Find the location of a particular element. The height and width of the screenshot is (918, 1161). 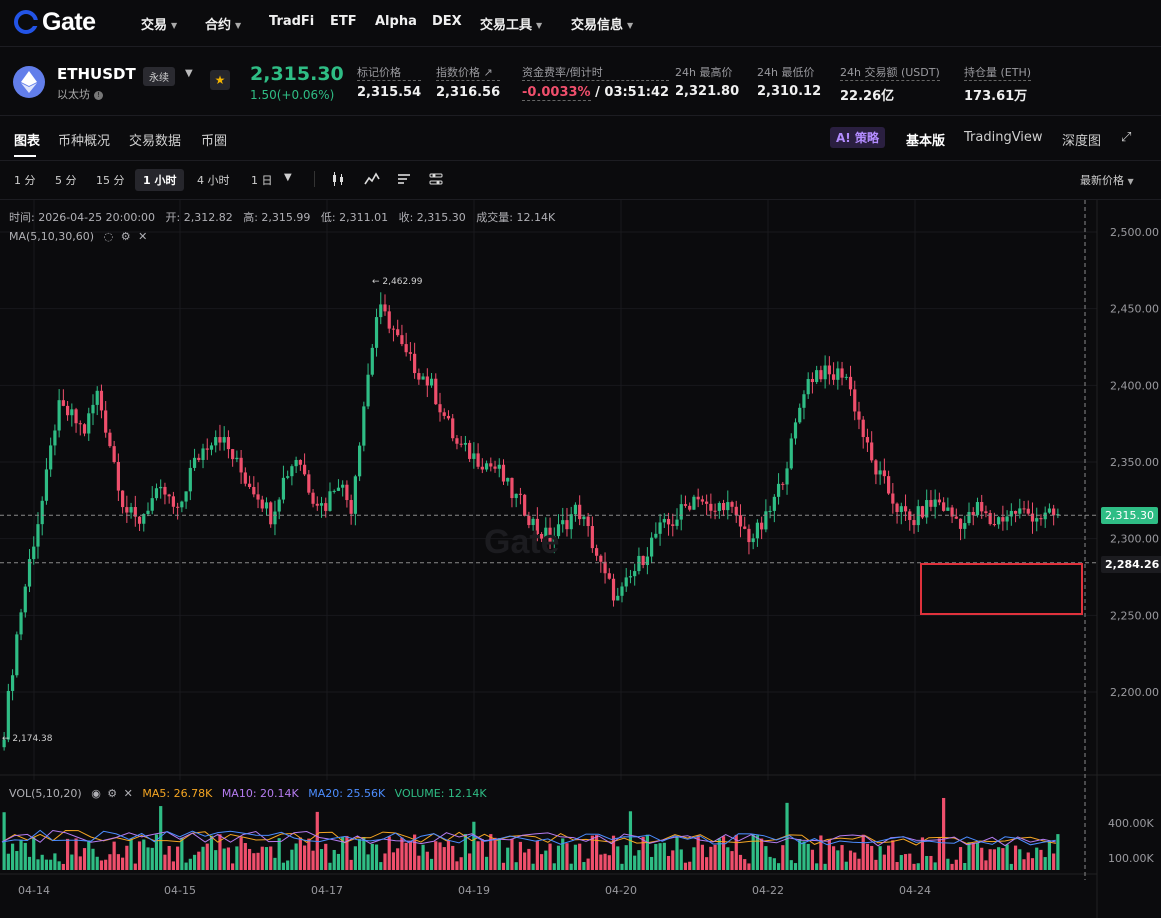

favorite-star-icon: ★ is located at coordinates (220, 80).